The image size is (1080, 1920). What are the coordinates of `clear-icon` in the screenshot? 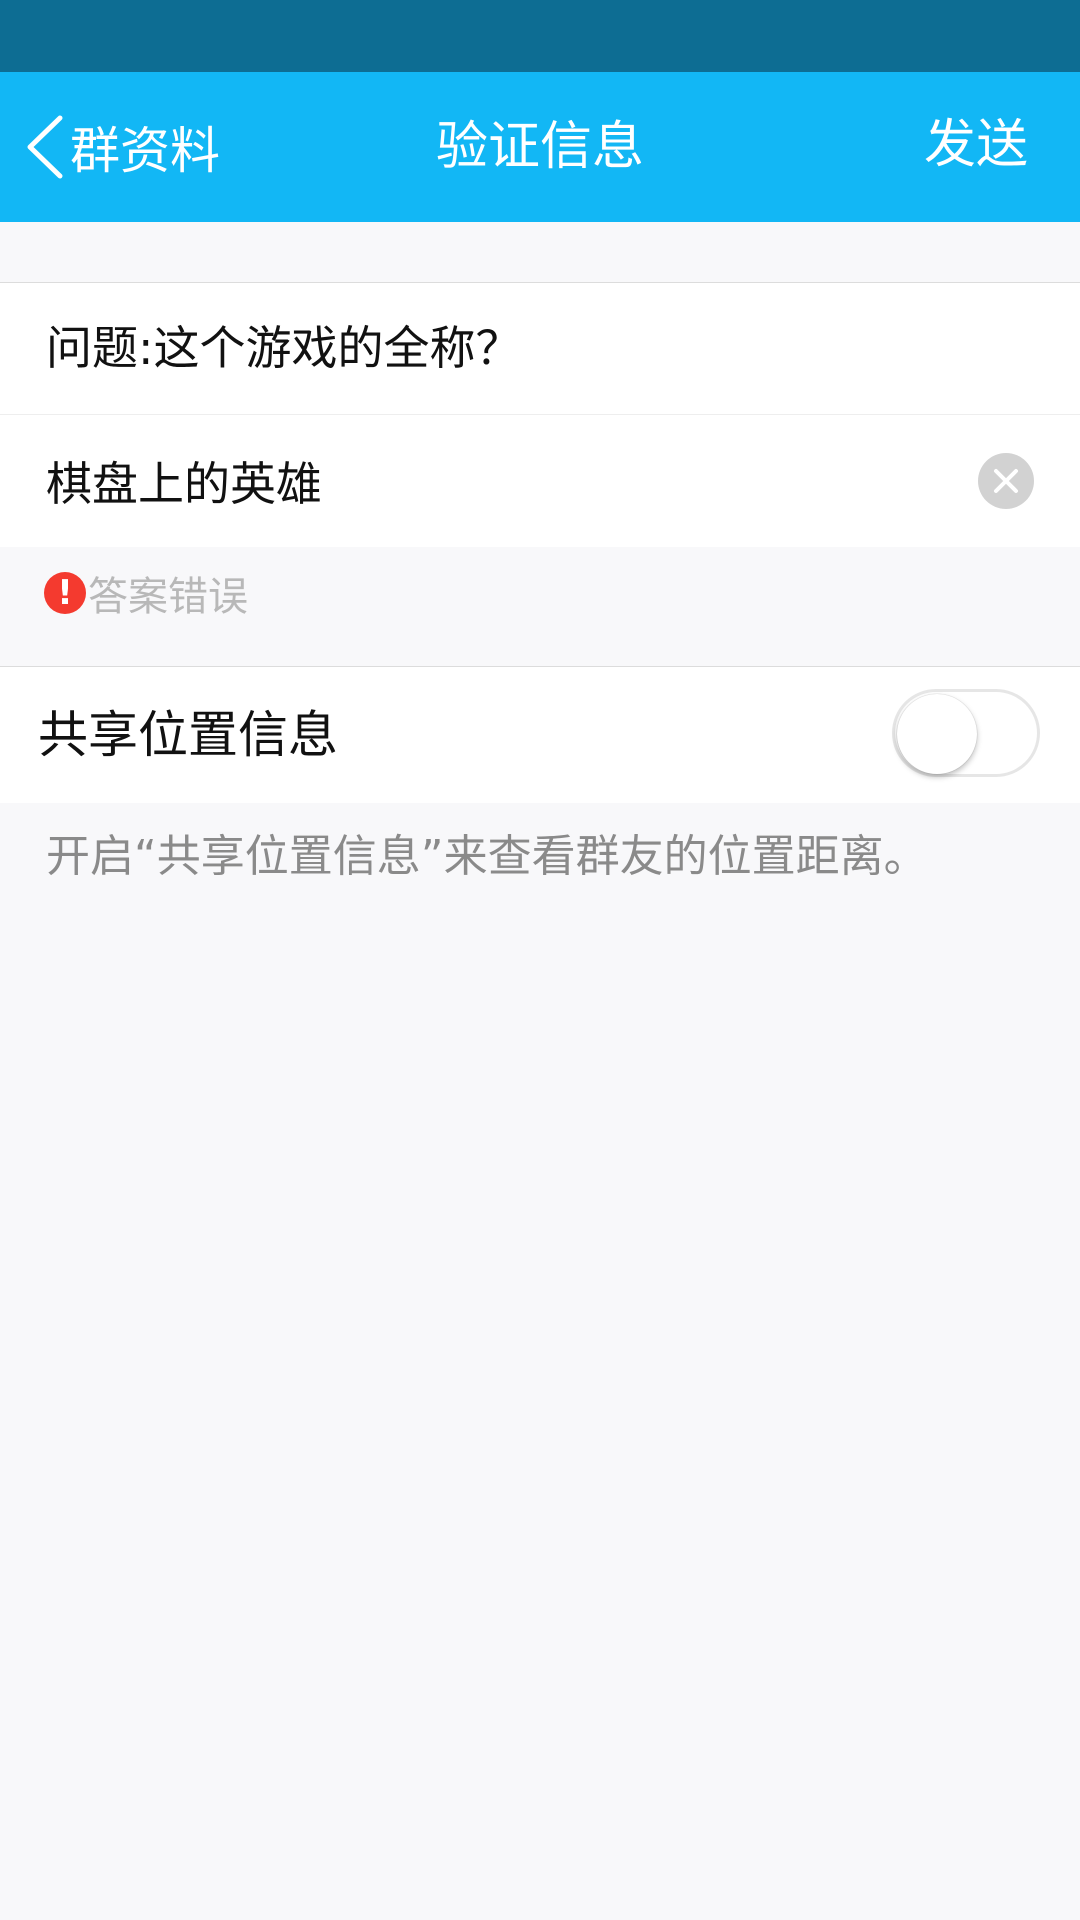 It's located at (1006, 481).